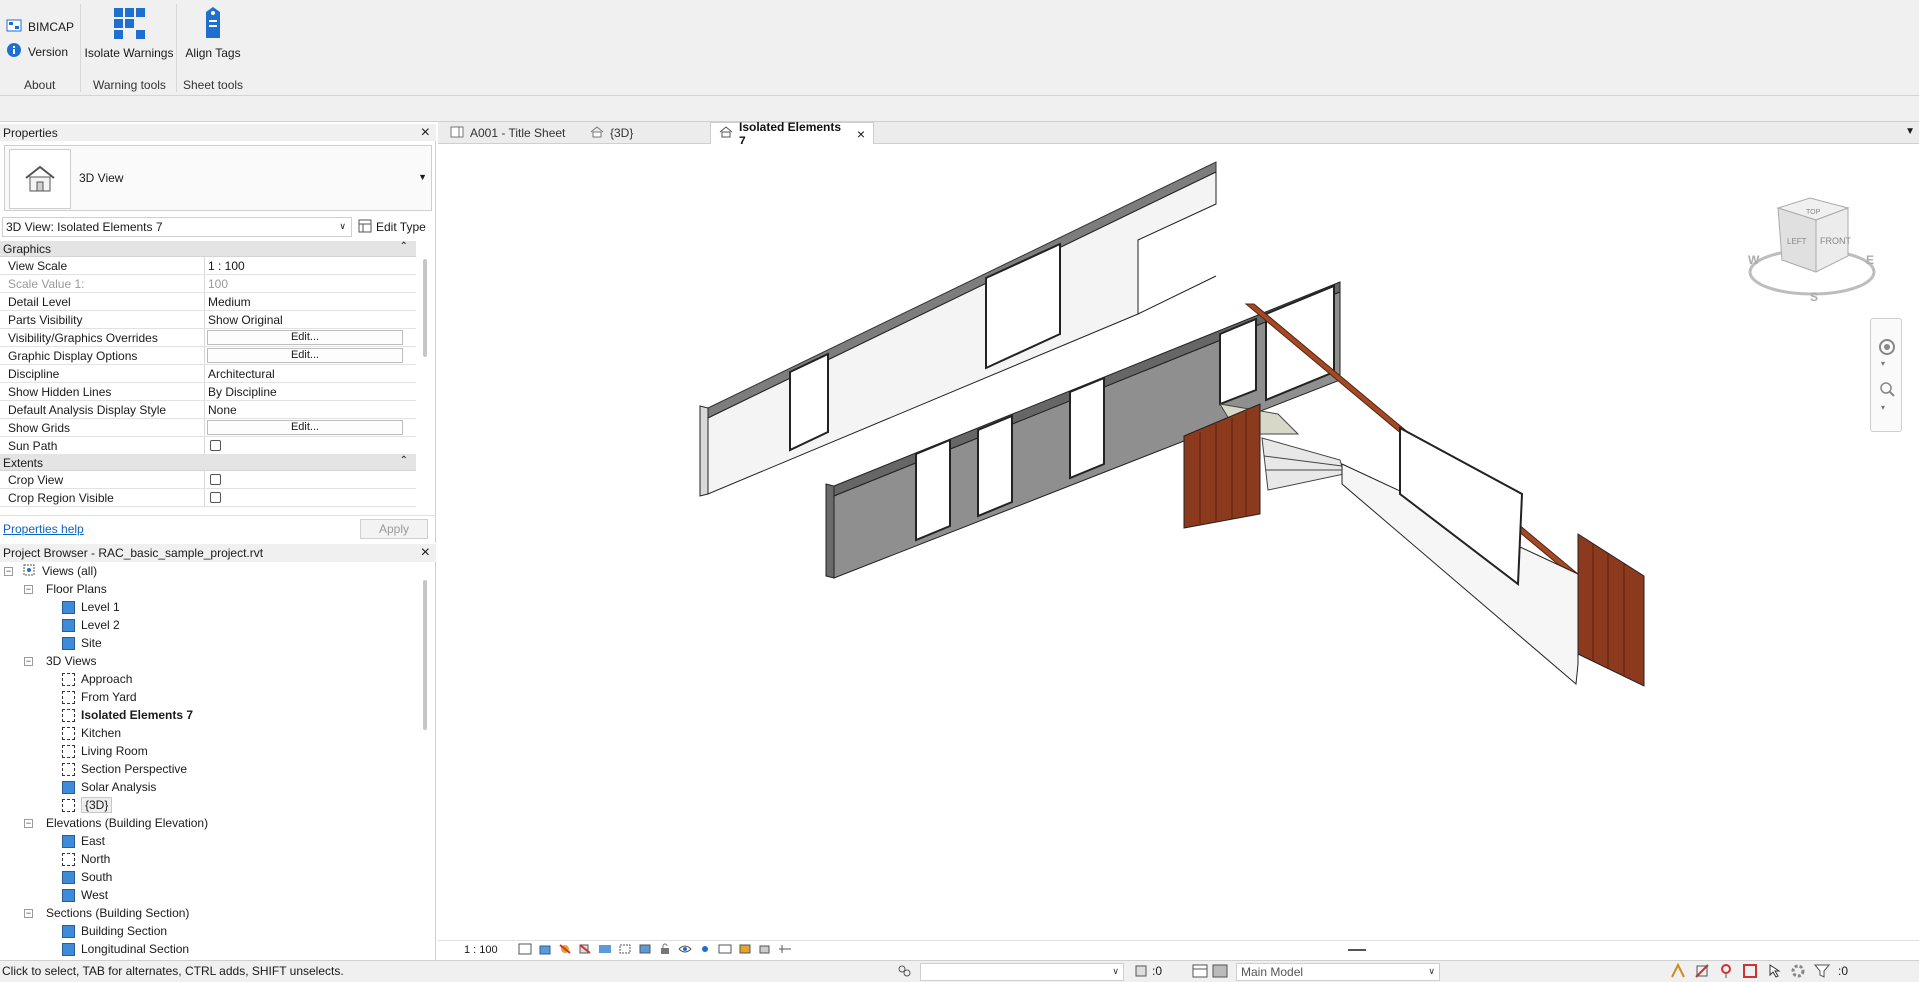  Describe the element at coordinates (1142, 972) in the screenshot. I see `editing-requests-icon` at that location.